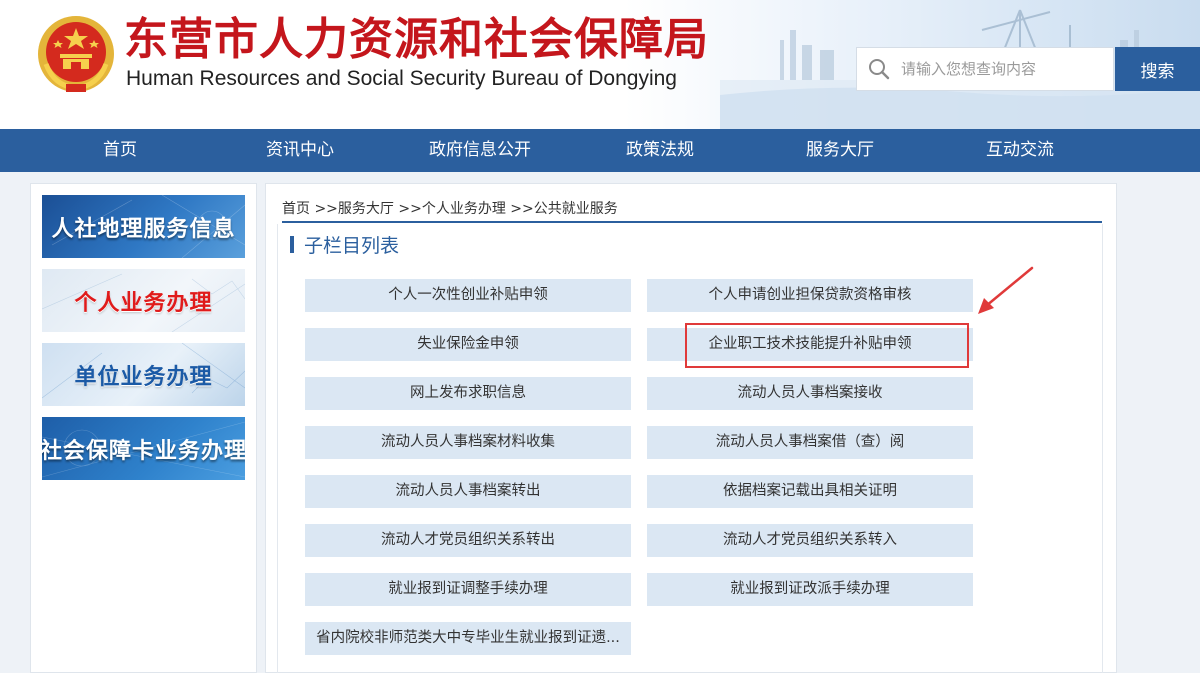  Describe the element at coordinates (1020, 150) in the screenshot. I see `nav-item-interaction: 互动交流` at that location.